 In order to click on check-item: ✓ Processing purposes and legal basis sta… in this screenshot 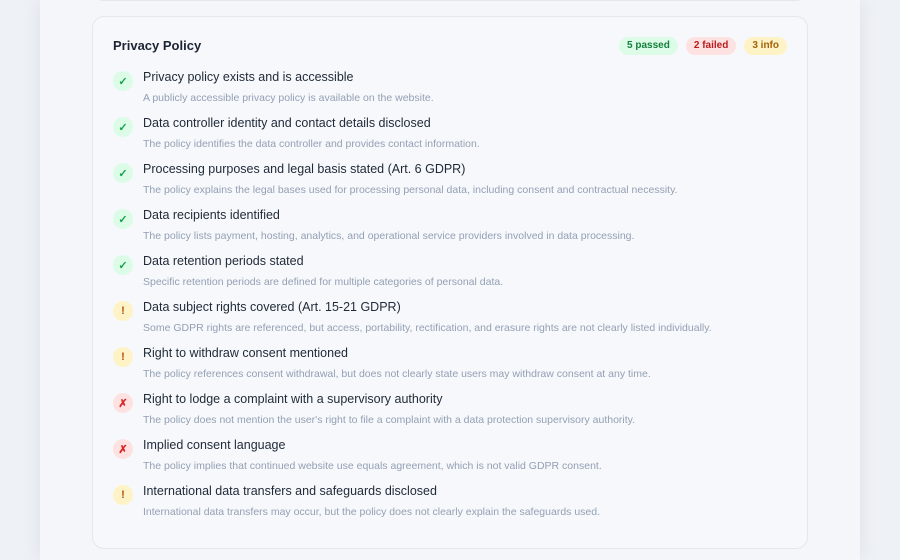, I will do `click(450, 185)`.